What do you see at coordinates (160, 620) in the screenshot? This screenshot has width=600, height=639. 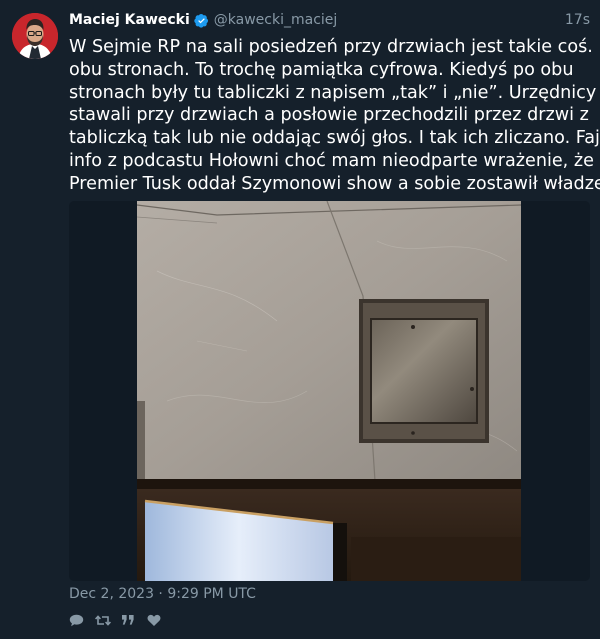 I see `heart-icon` at bounding box center [160, 620].